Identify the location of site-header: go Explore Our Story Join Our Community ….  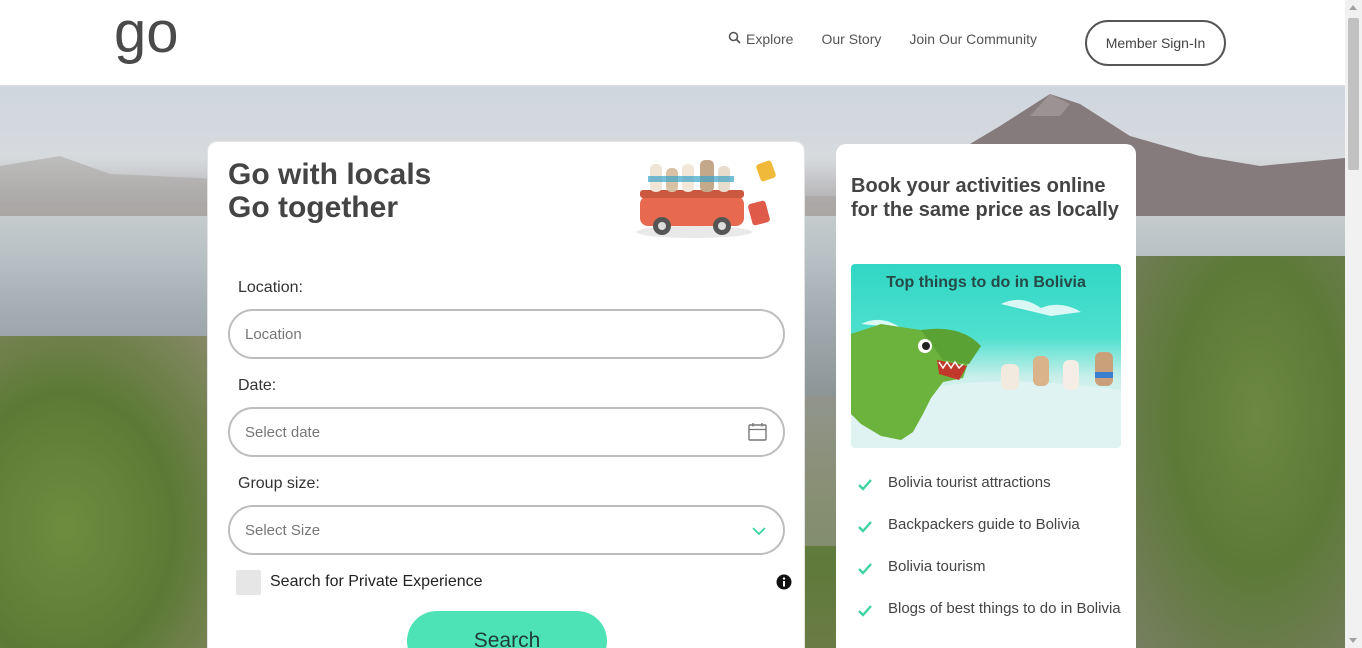
(672, 43).